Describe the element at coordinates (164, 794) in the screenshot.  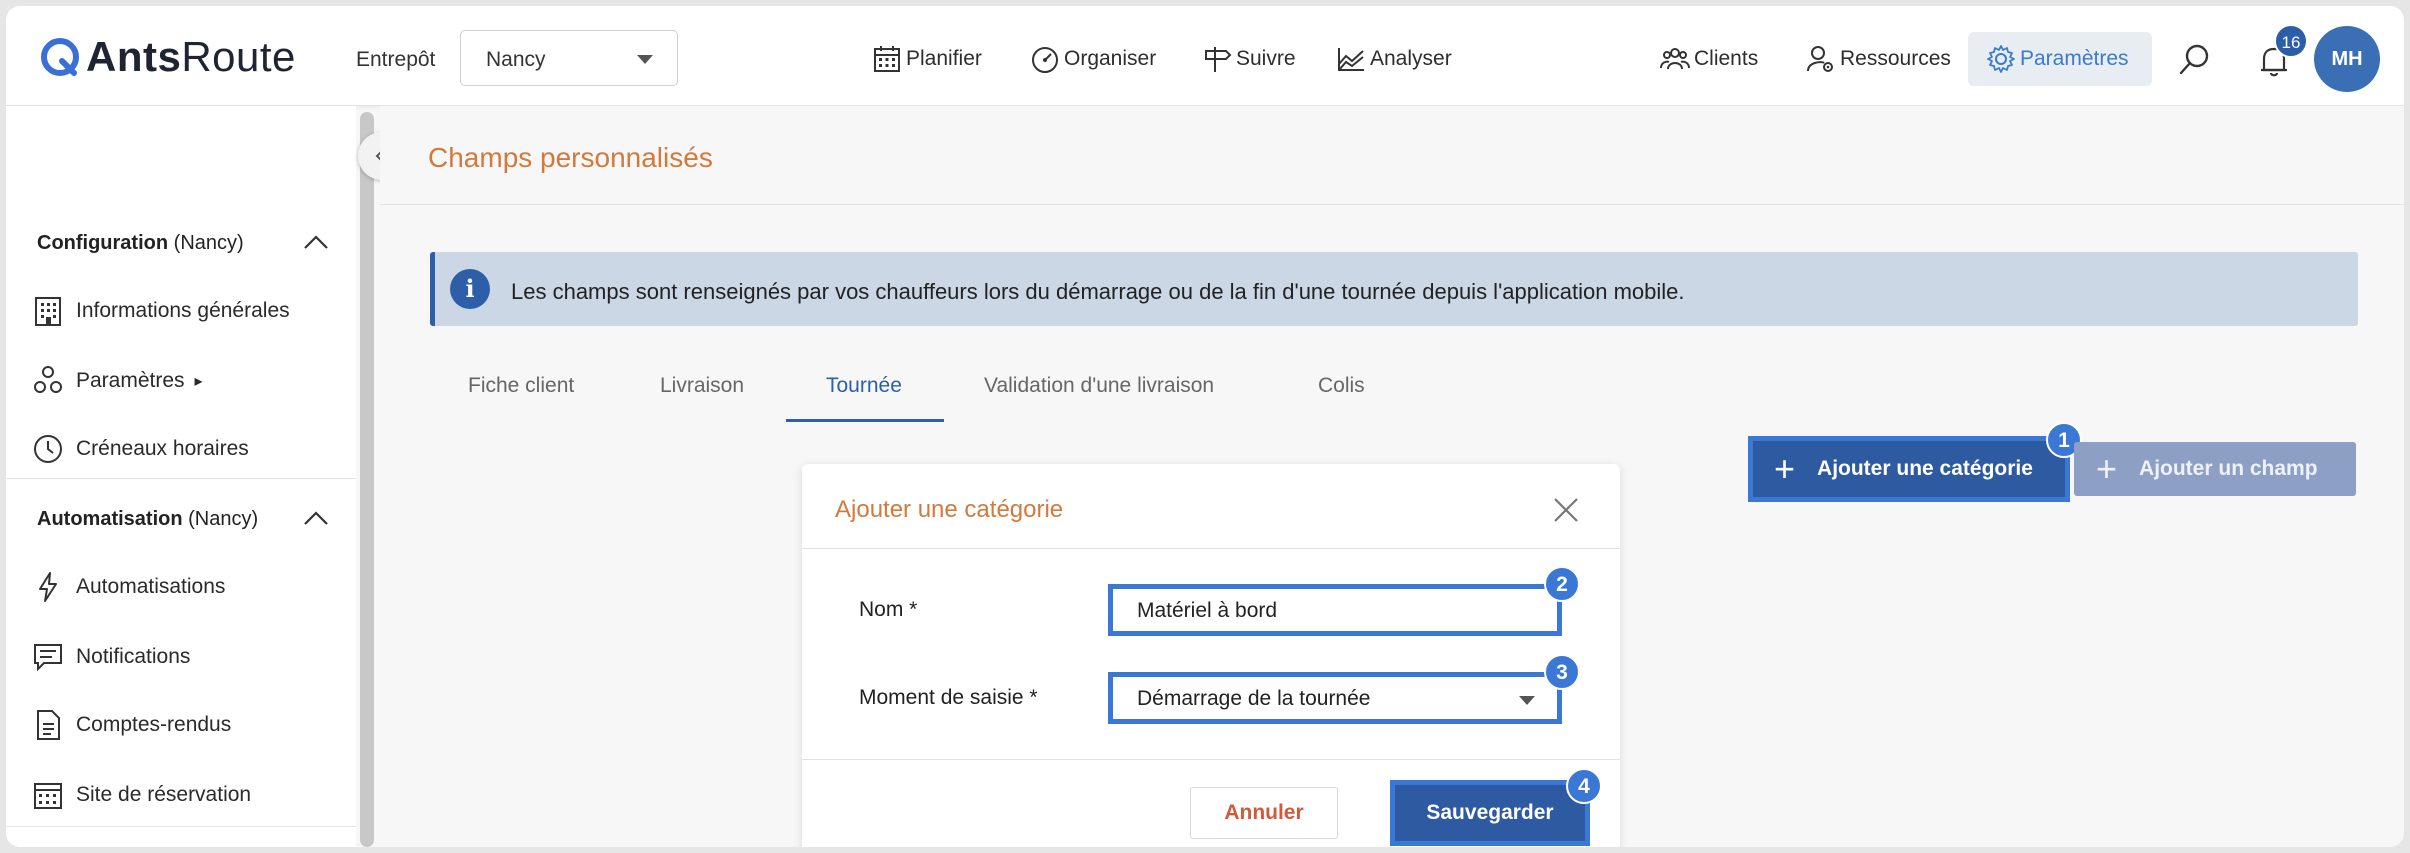
I see `sidebar-item-label: Site de réservation` at that location.